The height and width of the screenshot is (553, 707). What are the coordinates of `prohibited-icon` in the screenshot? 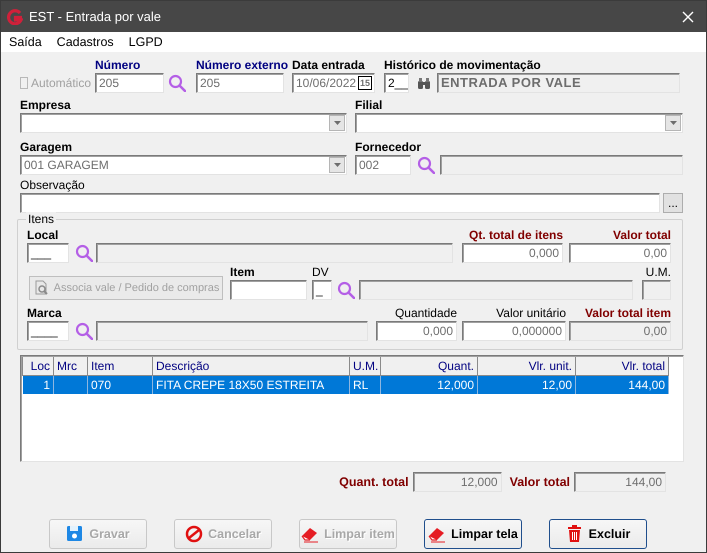 It's located at (194, 534).